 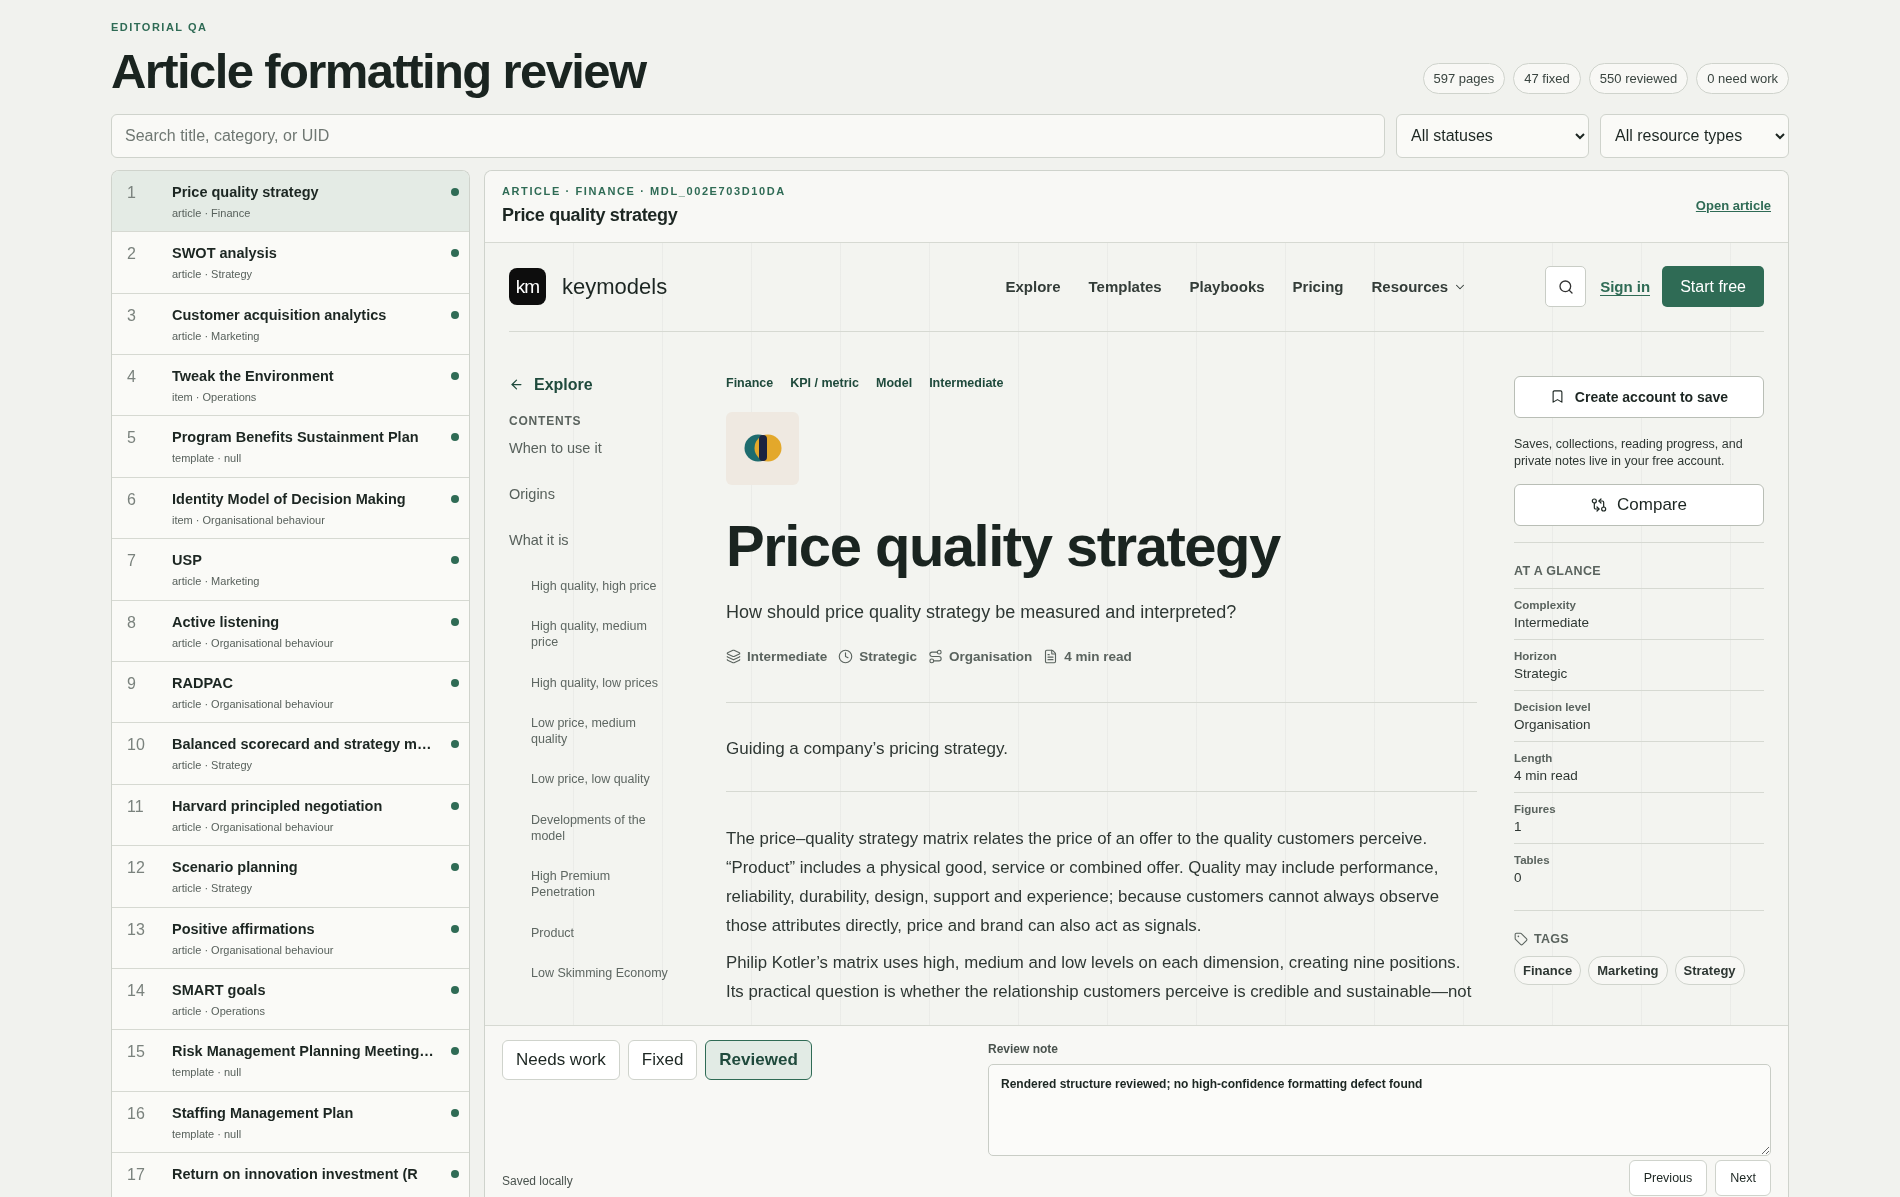 What do you see at coordinates (1743, 1178) in the screenshot?
I see `next-button: Next` at bounding box center [1743, 1178].